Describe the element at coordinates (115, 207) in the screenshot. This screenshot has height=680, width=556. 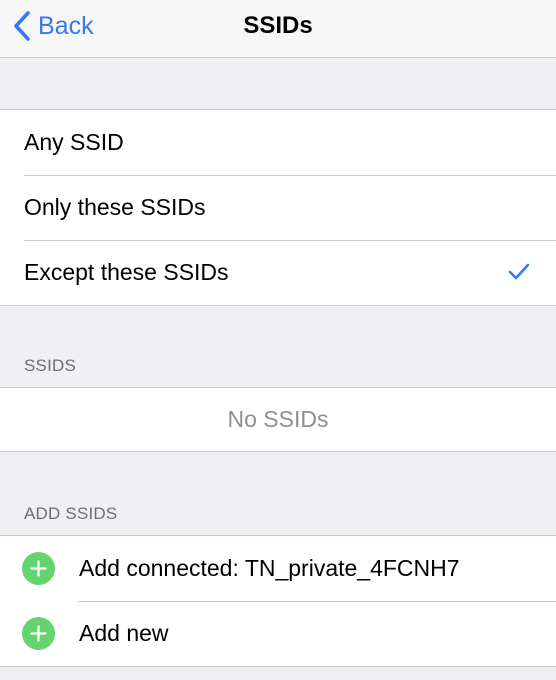
I see `option-label: Only these SSIDs` at that location.